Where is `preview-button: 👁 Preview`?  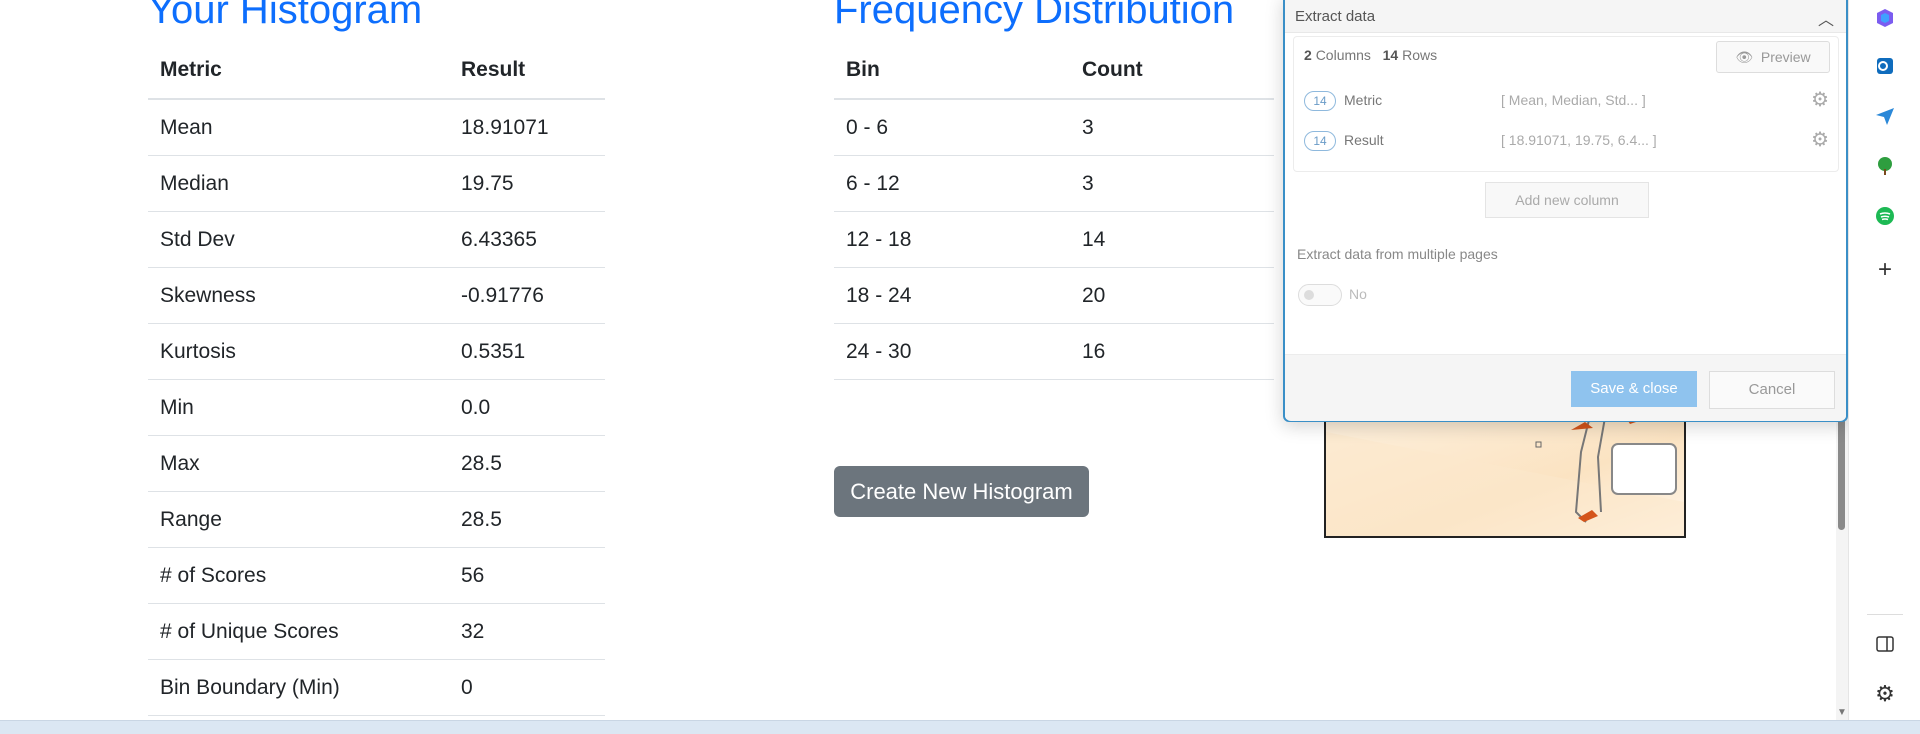 preview-button: 👁 Preview is located at coordinates (1773, 57).